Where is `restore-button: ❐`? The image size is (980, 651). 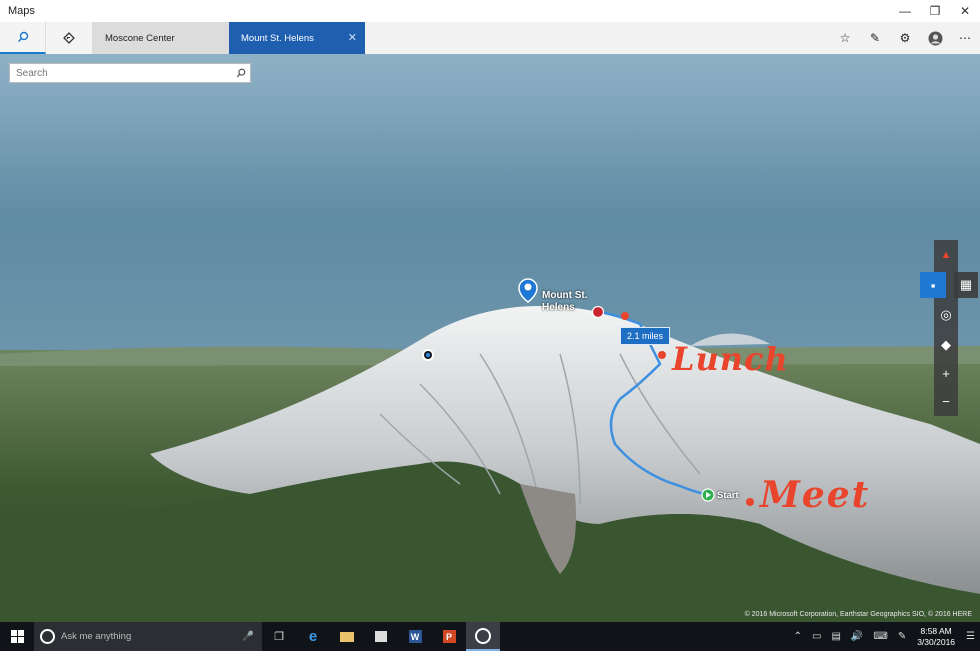
restore-button: ❐ is located at coordinates (935, 11).